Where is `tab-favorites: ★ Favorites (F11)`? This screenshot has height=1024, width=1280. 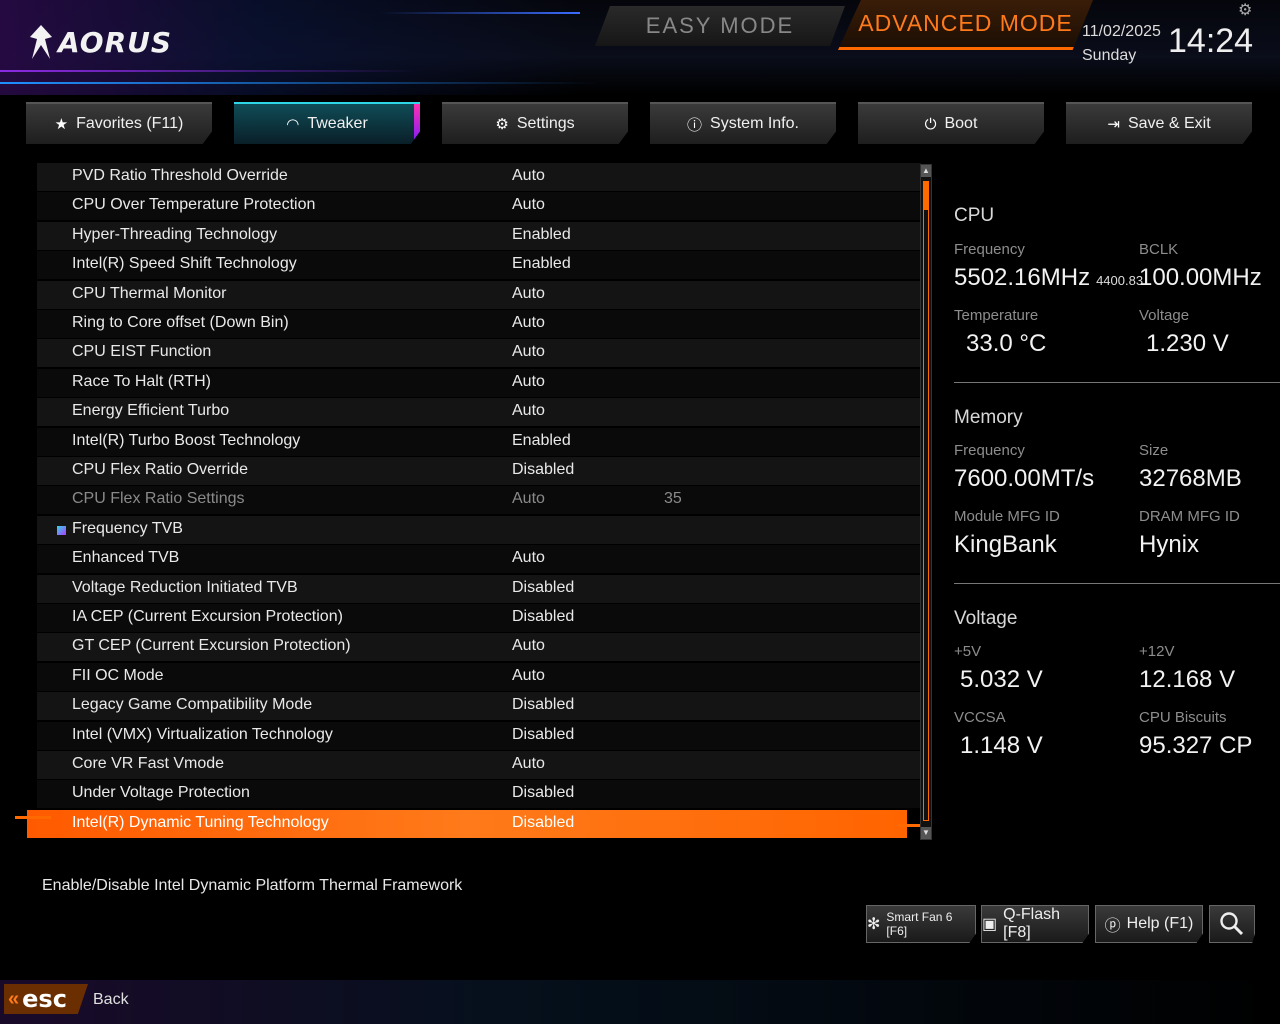
tab-favorites: ★ Favorites (F11) is located at coordinates (119, 123).